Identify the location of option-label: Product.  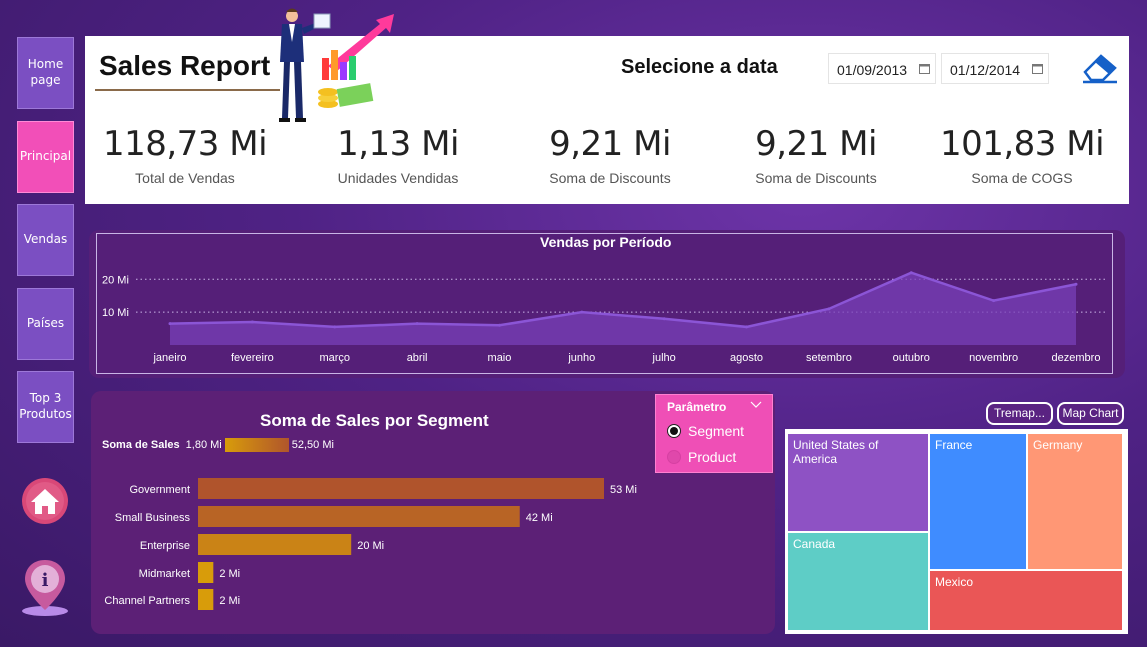
(712, 457).